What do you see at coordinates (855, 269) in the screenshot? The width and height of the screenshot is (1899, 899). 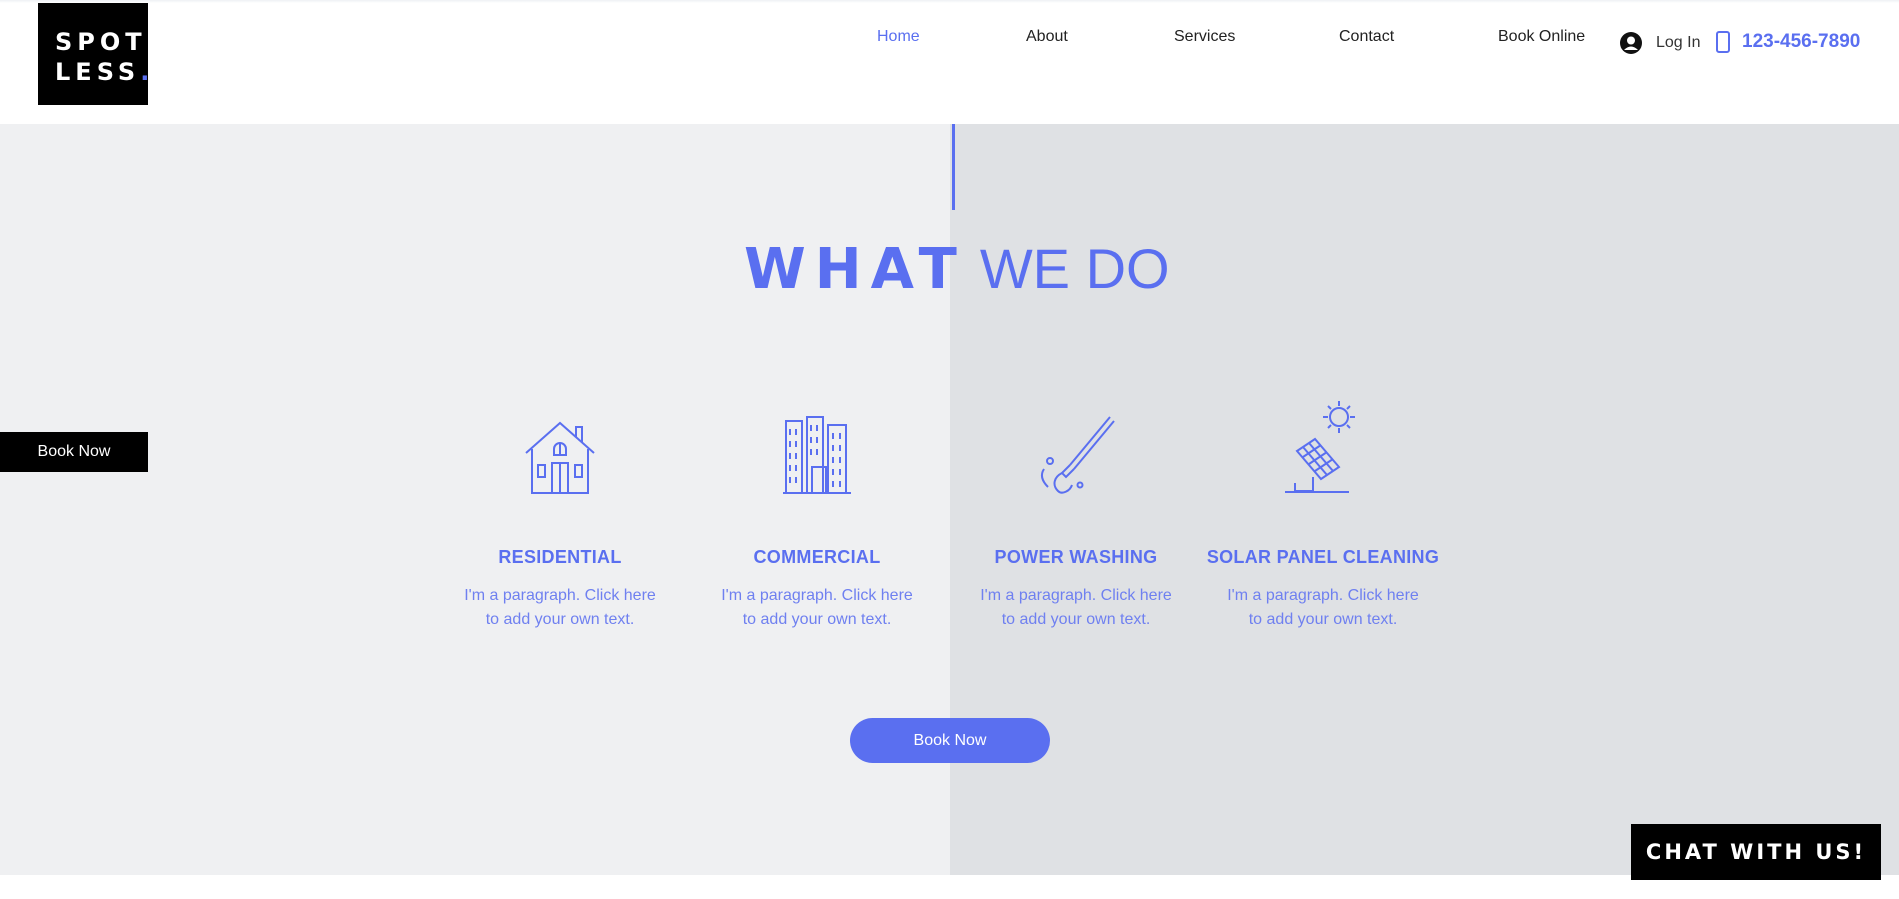 I see `section-title-bold: WHAT` at bounding box center [855, 269].